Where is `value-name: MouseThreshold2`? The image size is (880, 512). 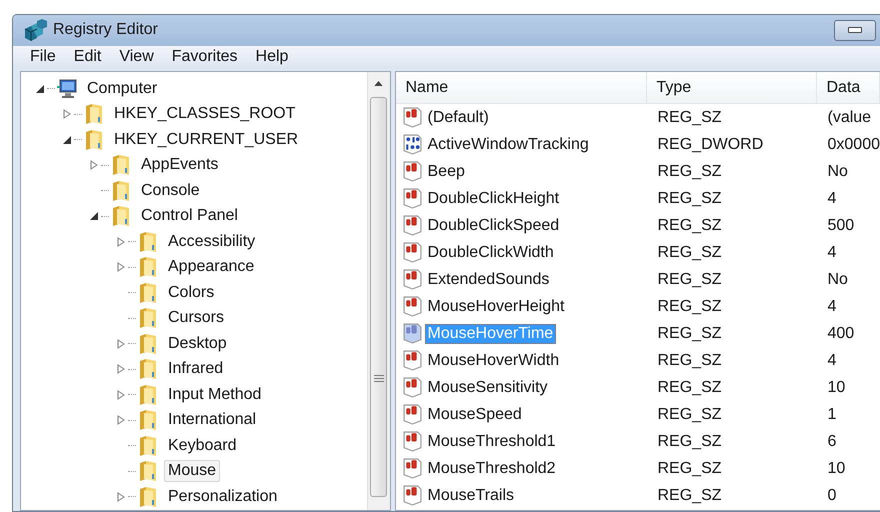
value-name: MouseThreshold2 is located at coordinates (491, 468).